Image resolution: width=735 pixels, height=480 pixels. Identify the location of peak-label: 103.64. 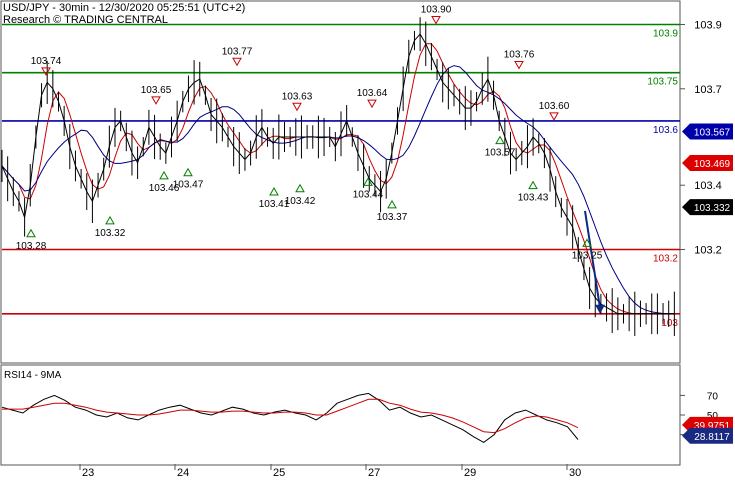
(372, 93).